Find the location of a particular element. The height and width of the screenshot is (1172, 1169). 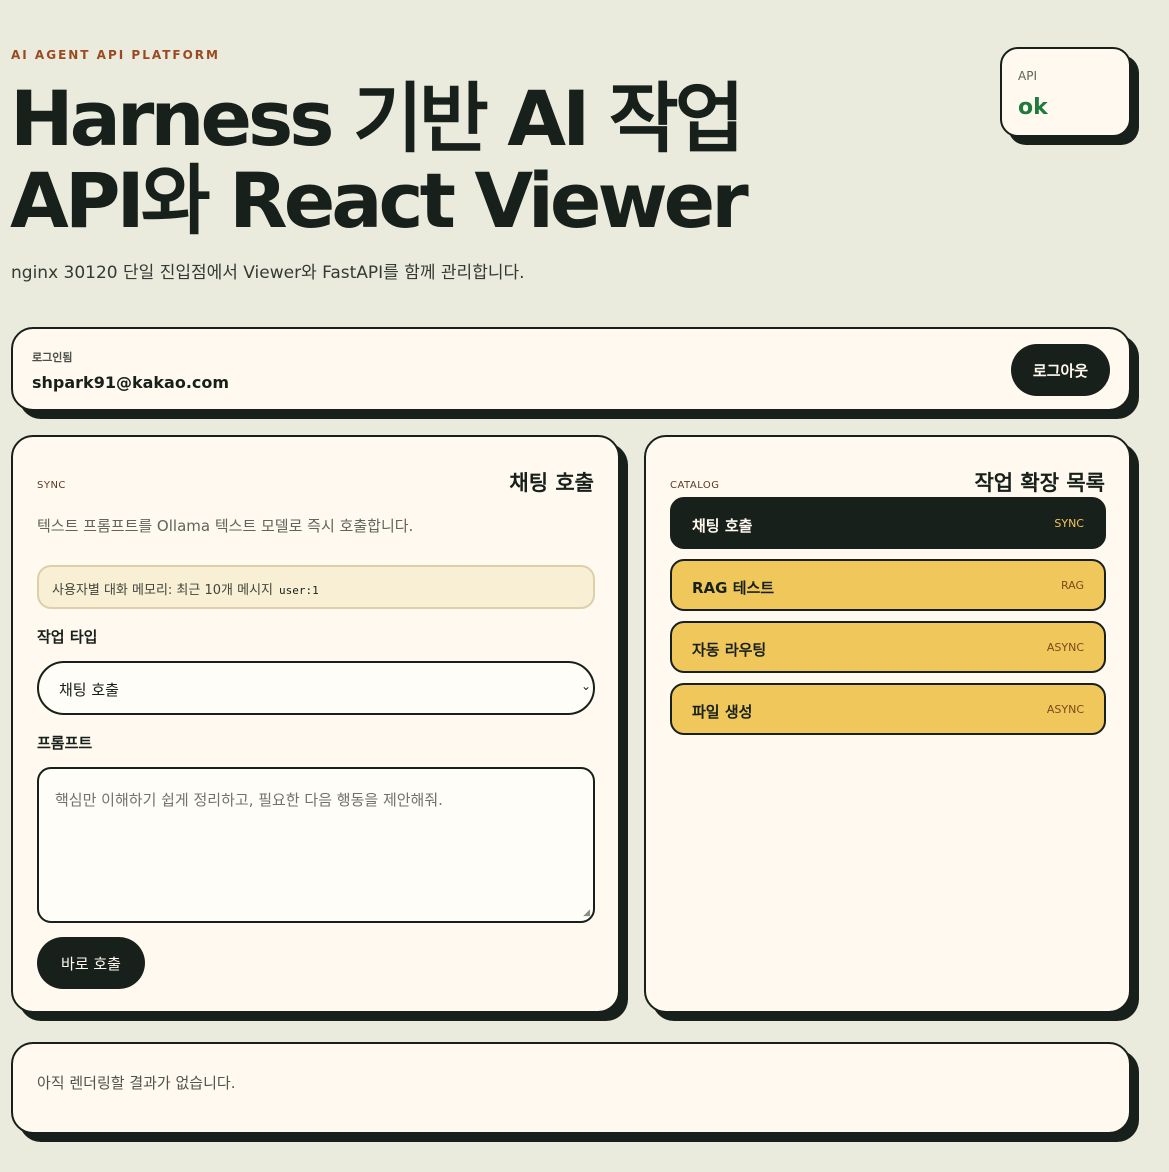

page-title: Harness 기반 AI 작업 API와 React Viewer is located at coordinates (379, 159).